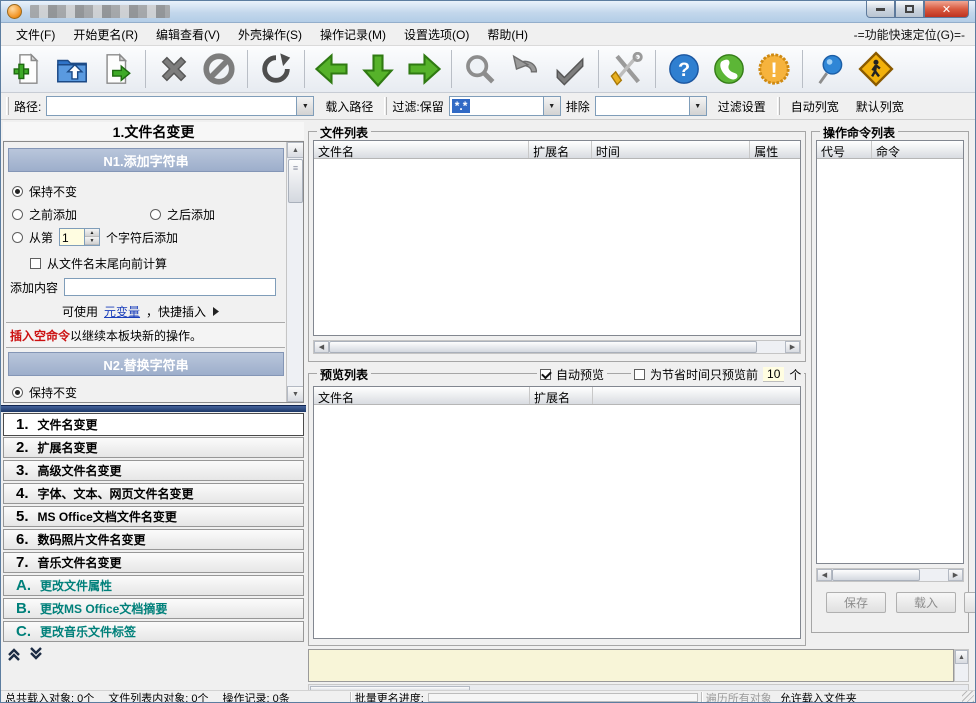 Image resolution: width=976 pixels, height=703 pixels. What do you see at coordinates (219, 69) in the screenshot?
I see `clear-button` at bounding box center [219, 69].